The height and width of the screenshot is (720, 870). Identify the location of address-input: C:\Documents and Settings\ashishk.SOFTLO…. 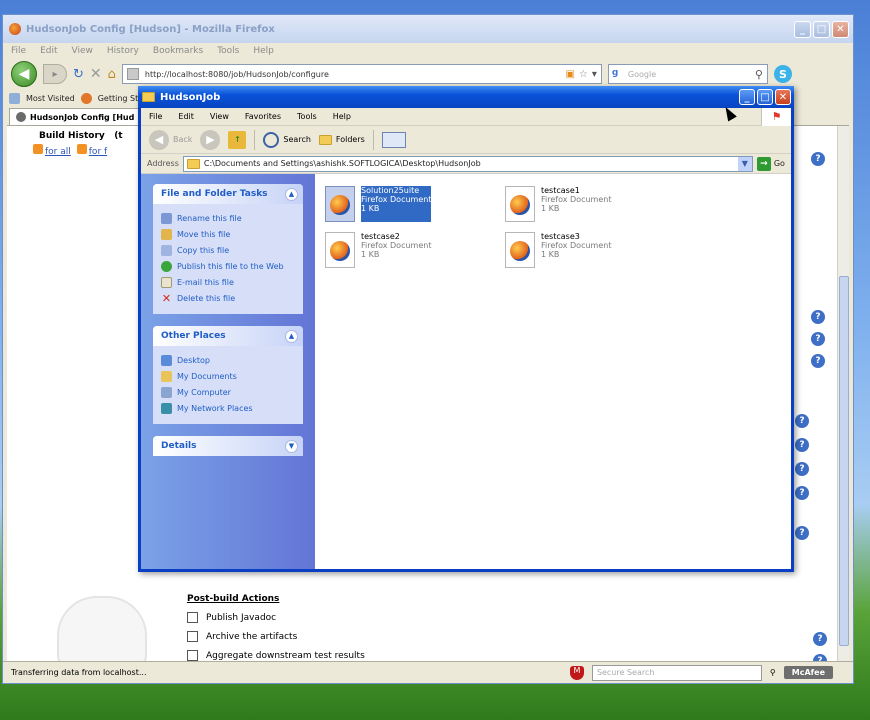
(467, 163).